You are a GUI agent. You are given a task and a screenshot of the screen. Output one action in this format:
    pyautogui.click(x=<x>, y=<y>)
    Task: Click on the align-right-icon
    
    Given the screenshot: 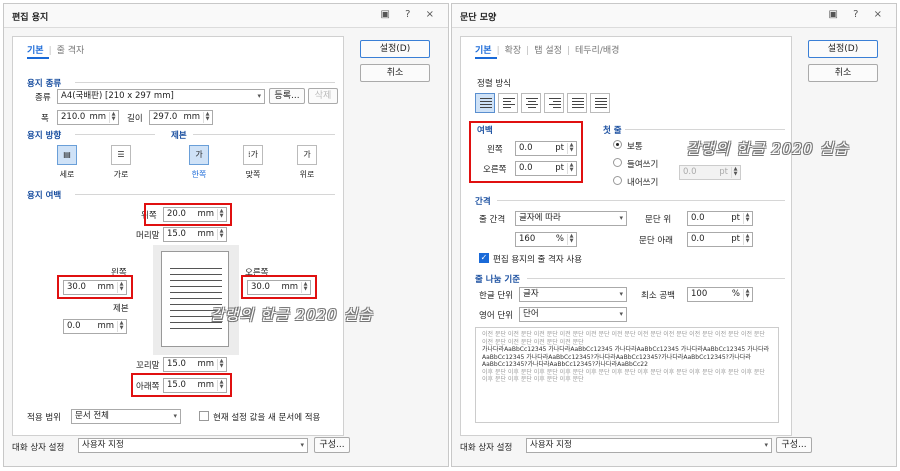 What is the action you would take?
    pyautogui.click(x=554, y=103)
    